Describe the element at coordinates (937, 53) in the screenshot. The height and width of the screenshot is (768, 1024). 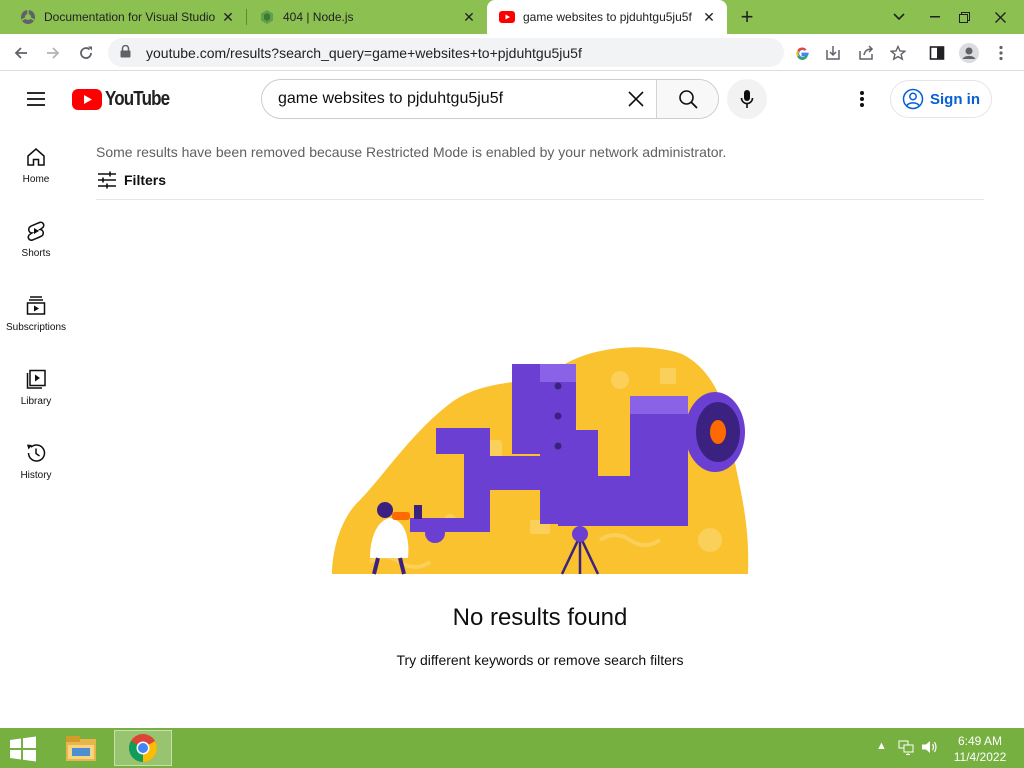
I see `side-panel-icon` at that location.